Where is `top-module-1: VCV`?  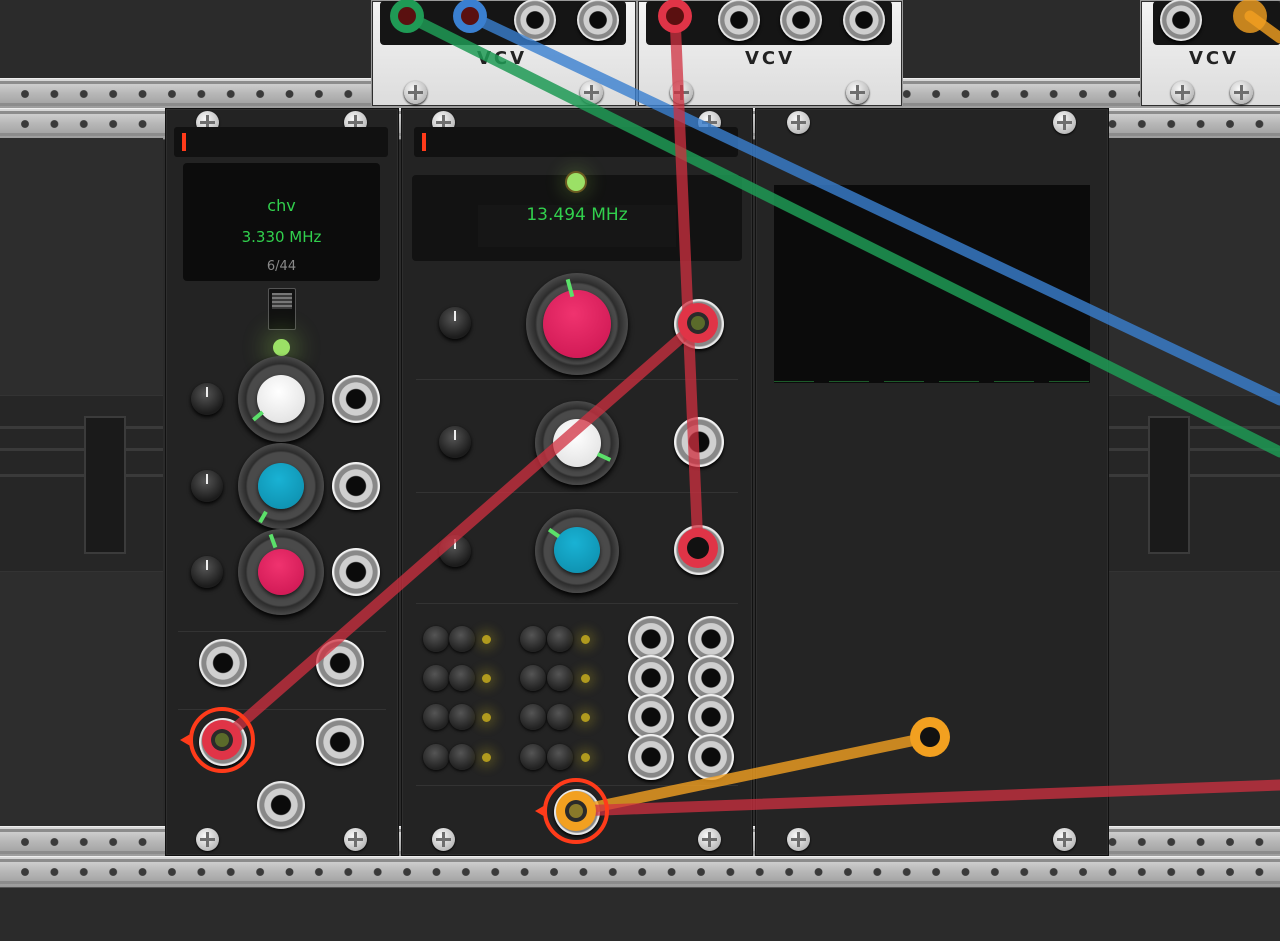
top-module-1: VCV is located at coordinates (504, 53).